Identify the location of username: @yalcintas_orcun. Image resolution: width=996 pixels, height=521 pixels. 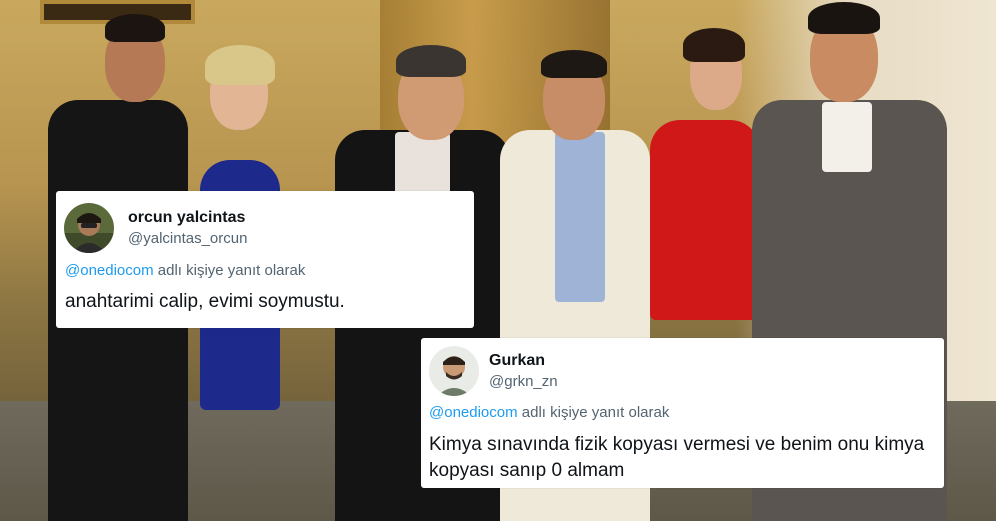
(187, 238).